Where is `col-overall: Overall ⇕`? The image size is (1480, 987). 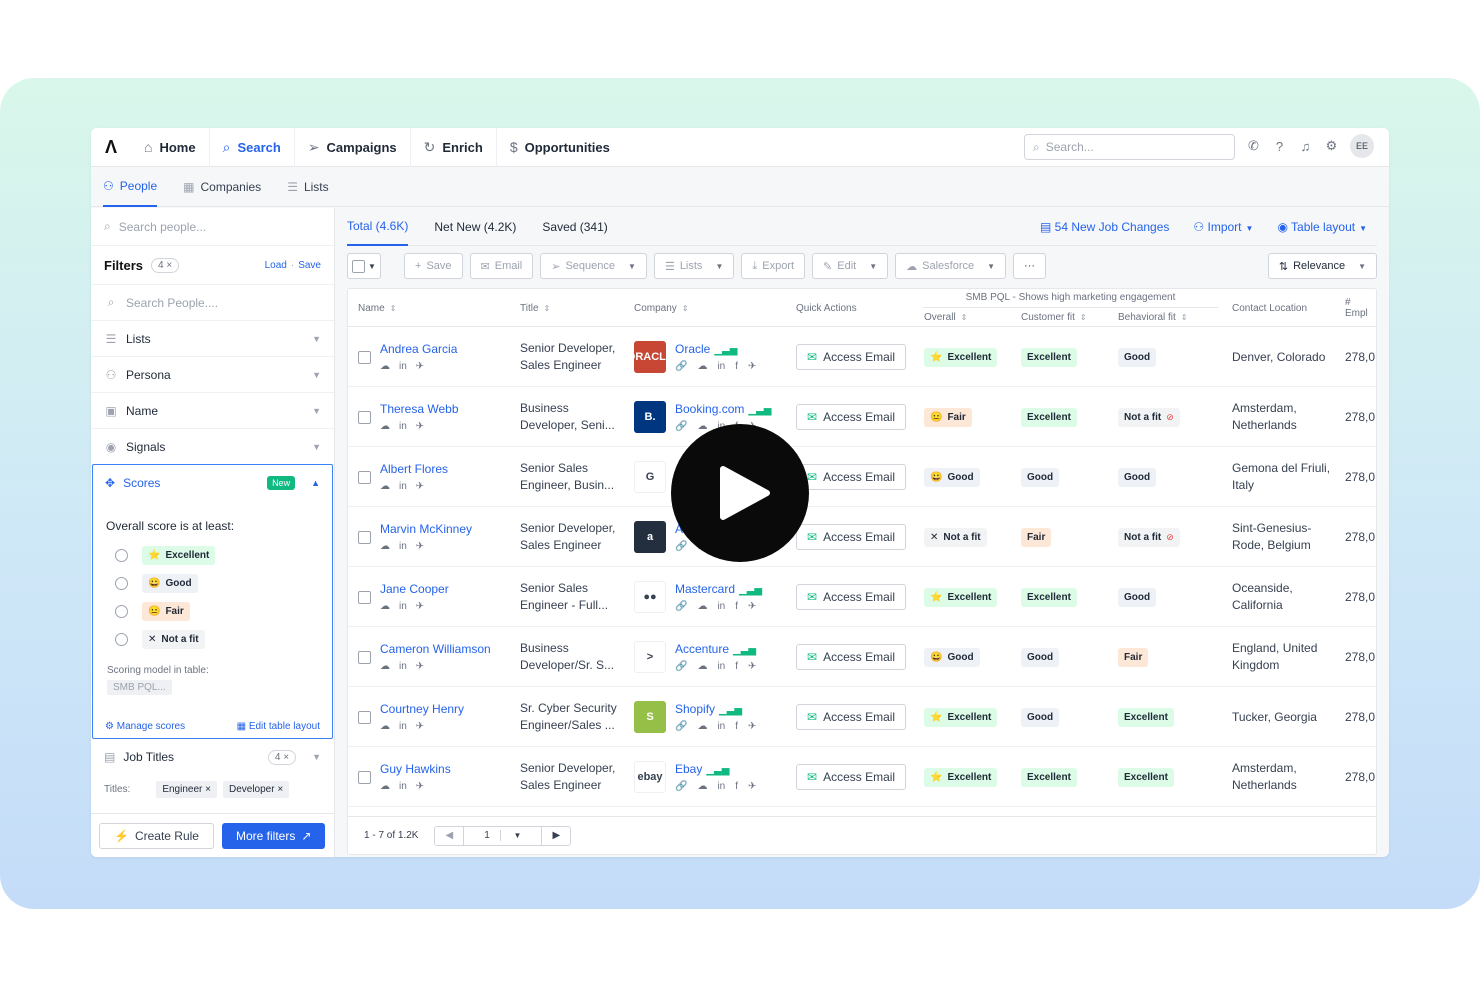
col-overall: Overall ⇕ is located at coordinates (945, 317).